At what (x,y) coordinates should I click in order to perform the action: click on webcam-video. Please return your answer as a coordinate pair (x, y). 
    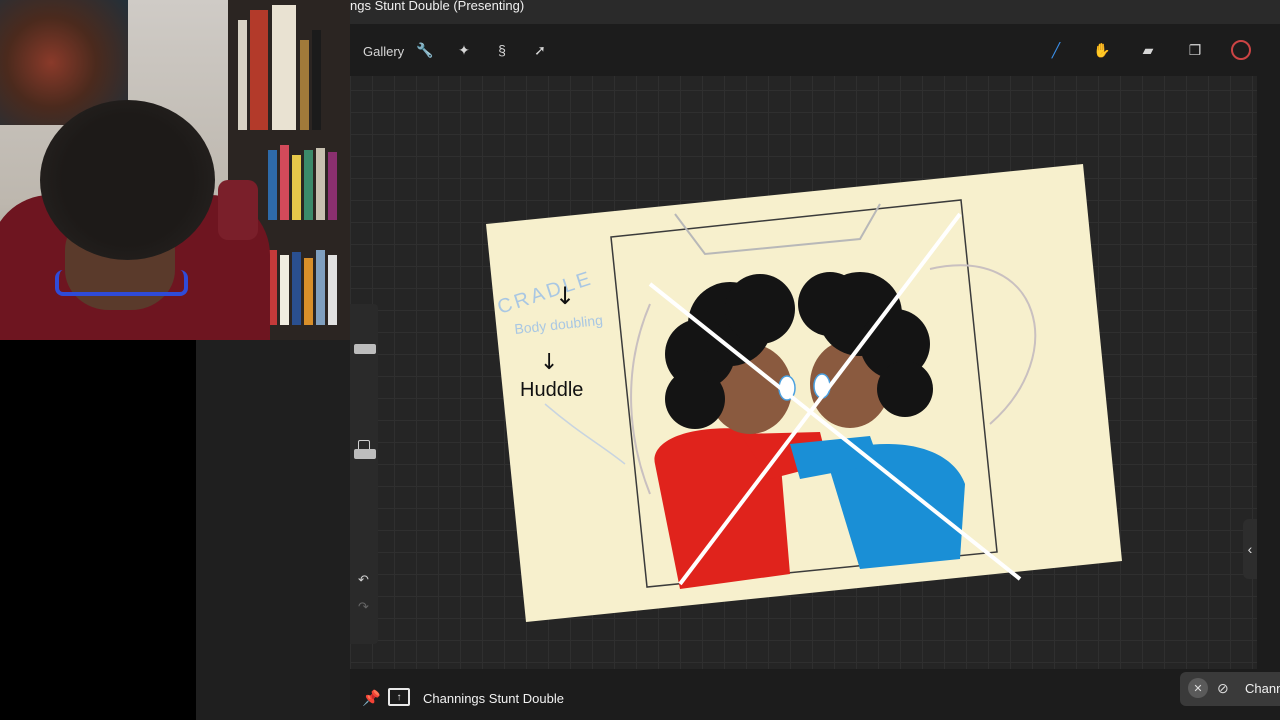
    Looking at the image, I should click on (175, 170).